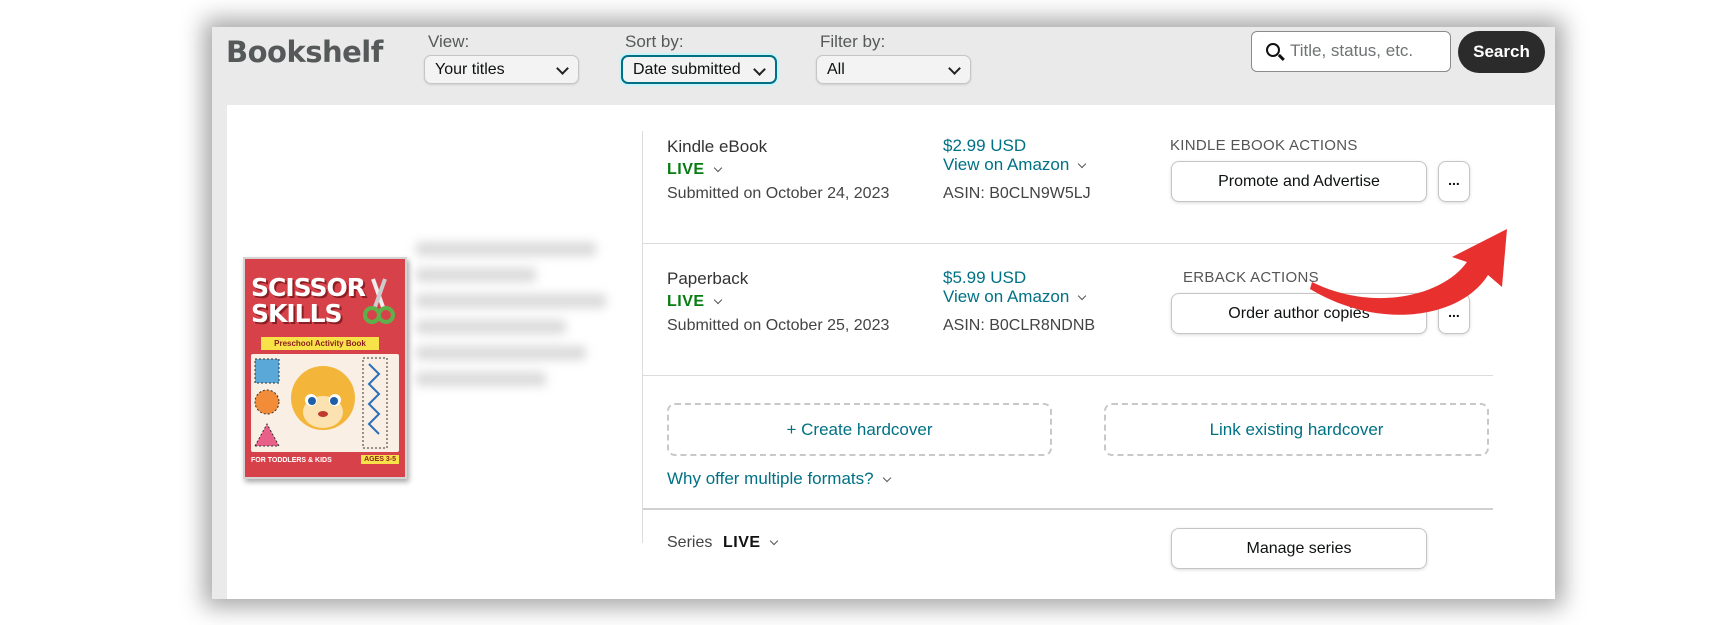 The height and width of the screenshot is (625, 1719). What do you see at coordinates (1264, 145) in the screenshot?
I see `kindle-actions-label: KINDLE EBOOK ACTIONS` at bounding box center [1264, 145].